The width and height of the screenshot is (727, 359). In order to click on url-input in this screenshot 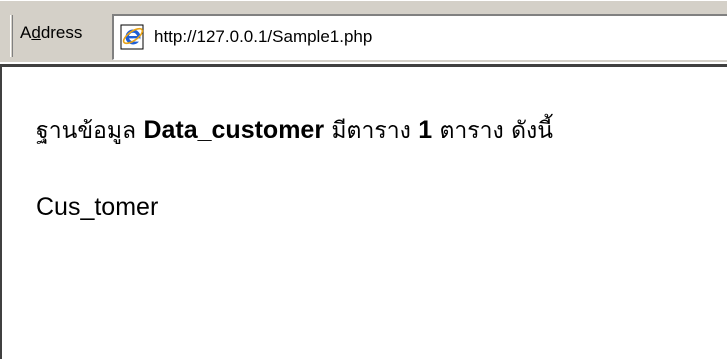, I will do `click(434, 37)`.